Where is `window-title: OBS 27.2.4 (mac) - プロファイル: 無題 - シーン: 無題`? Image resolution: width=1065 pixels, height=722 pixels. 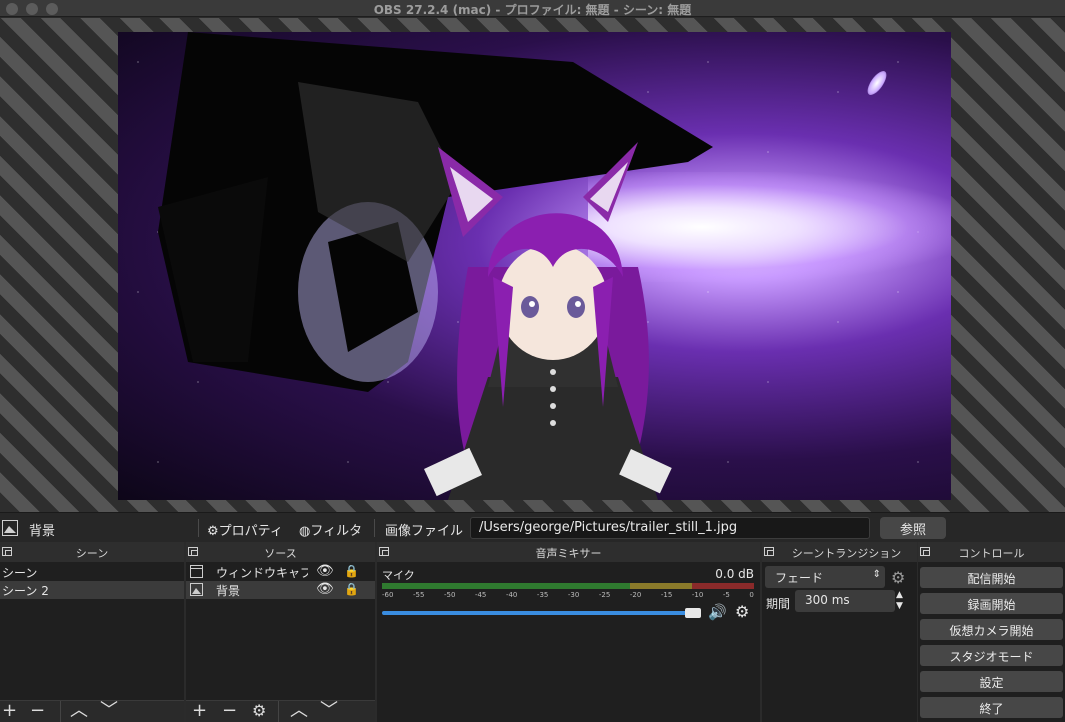
window-title: OBS 27.2.4 (mac) - プロファイル: 無題 - シーン: 無題 is located at coordinates (532, 10).